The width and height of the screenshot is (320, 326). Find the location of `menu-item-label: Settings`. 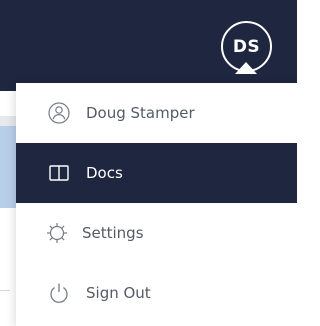

menu-item-label: Settings is located at coordinates (113, 233).